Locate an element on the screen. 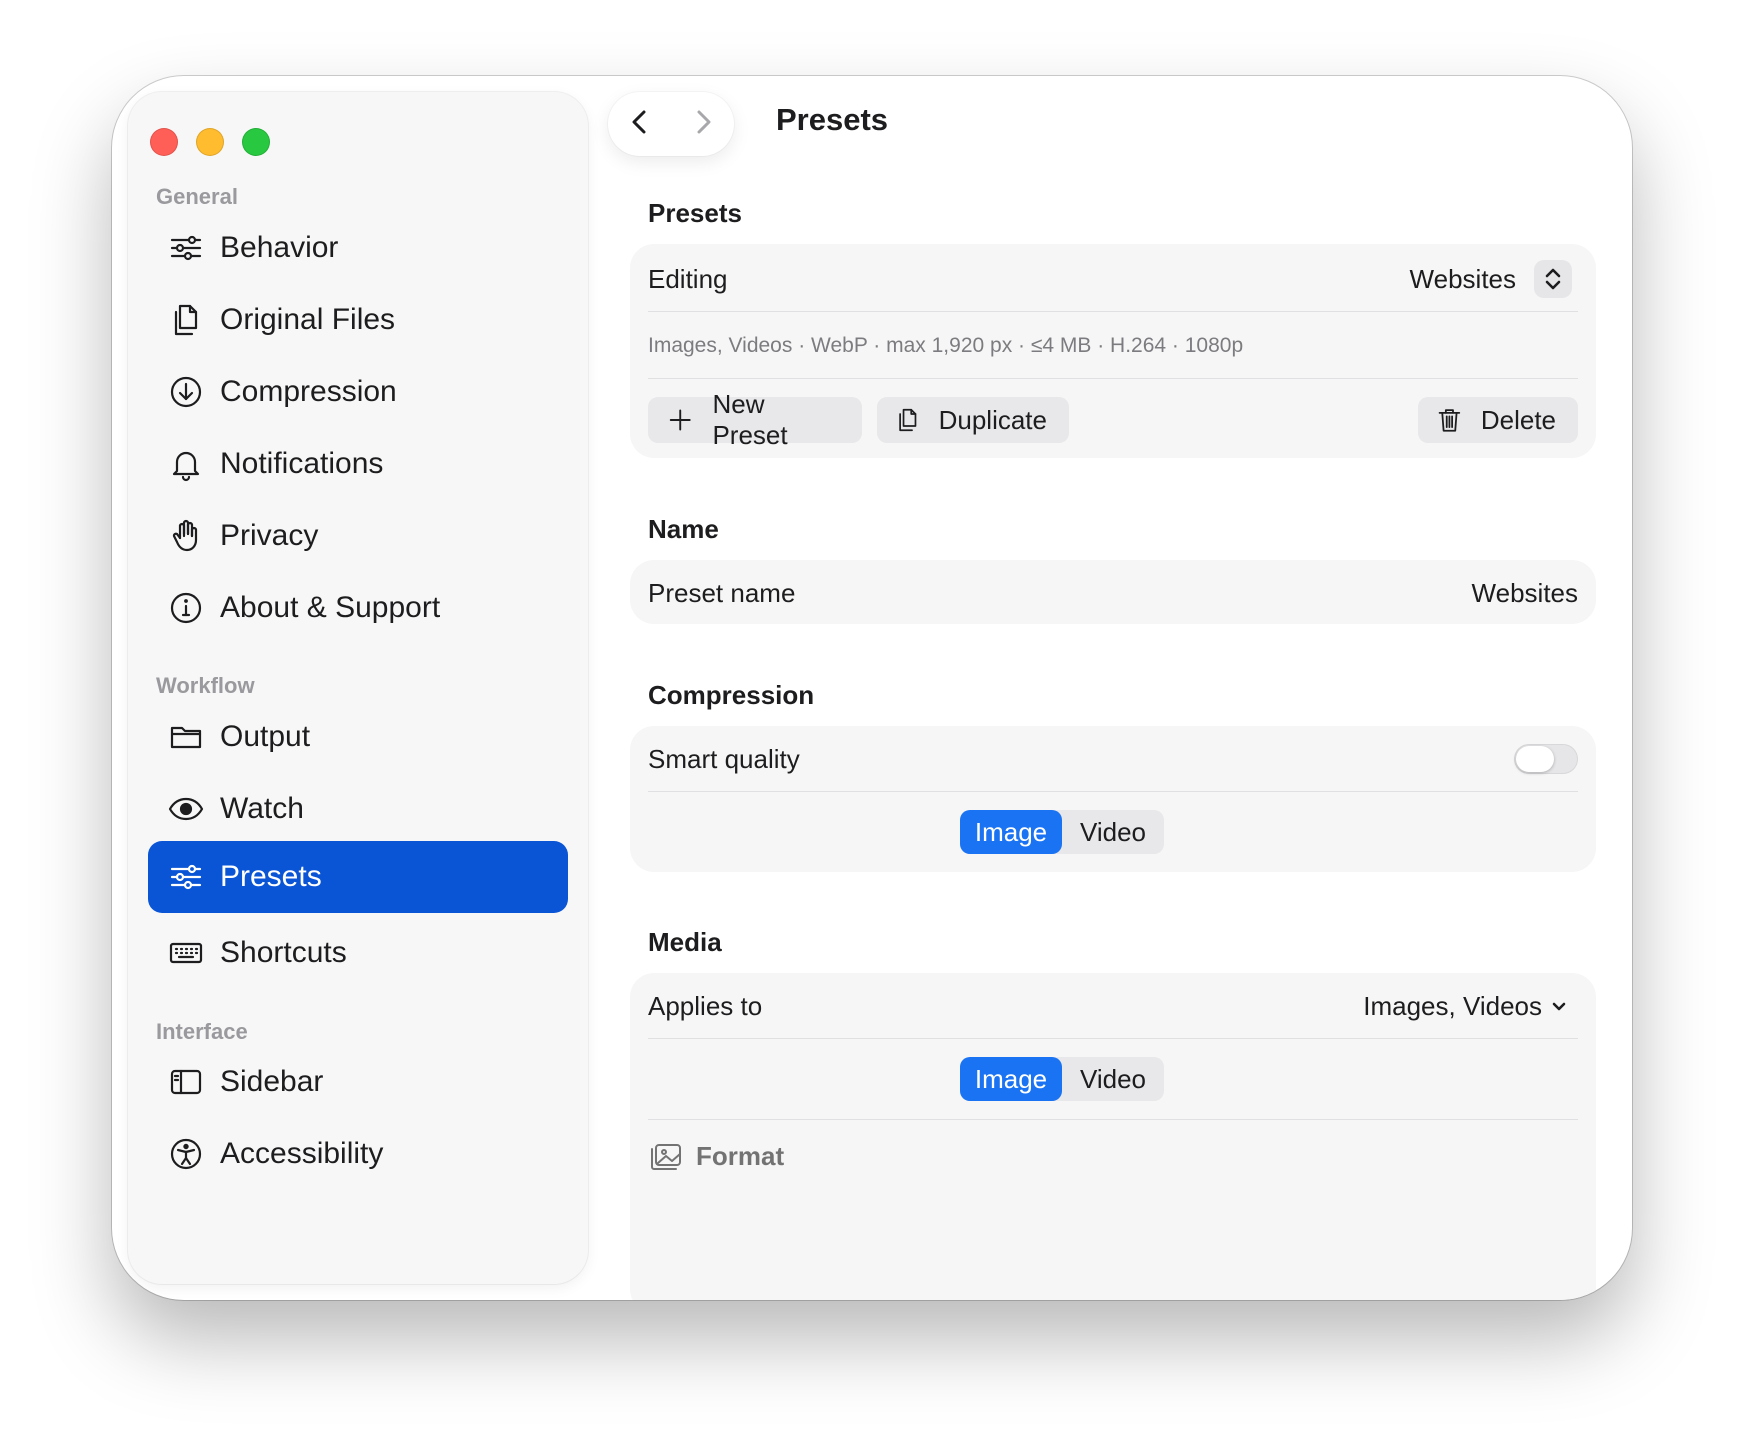 The image size is (1744, 1448). duplicate-button: Duplicate is located at coordinates (973, 420).